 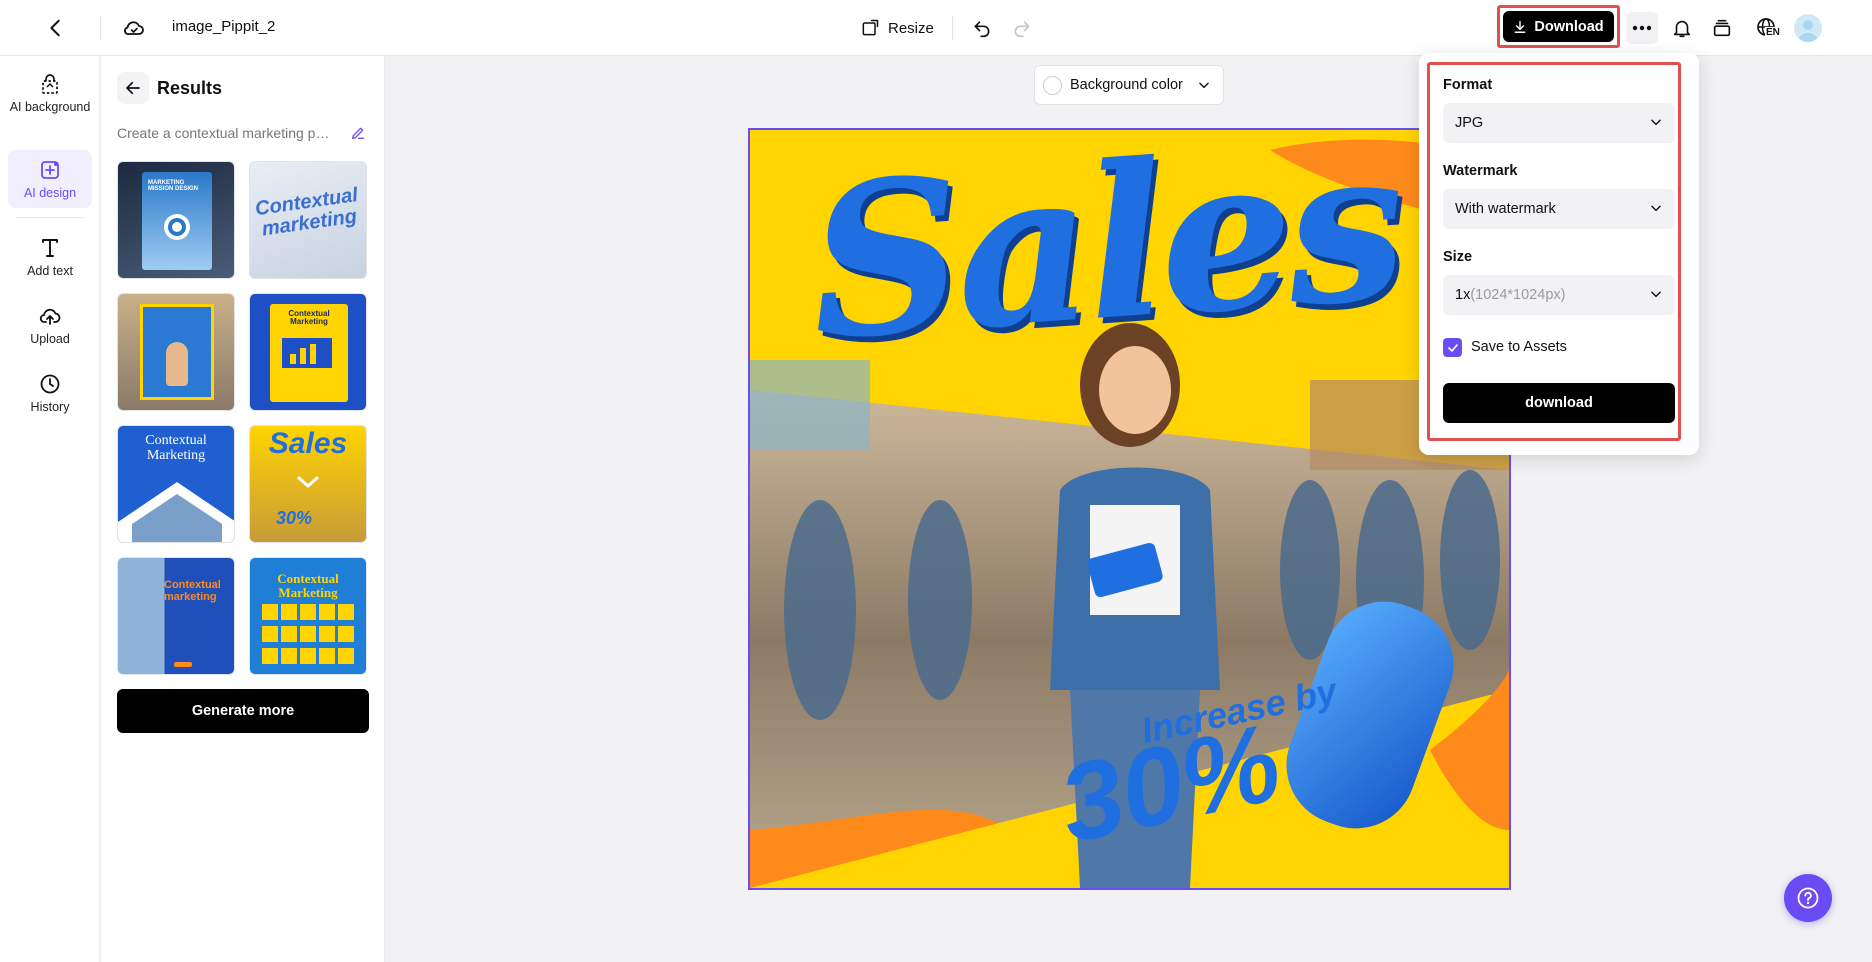 I want to click on result-thumbnail-8: Contextual Marketing, so click(x=308, y=616).